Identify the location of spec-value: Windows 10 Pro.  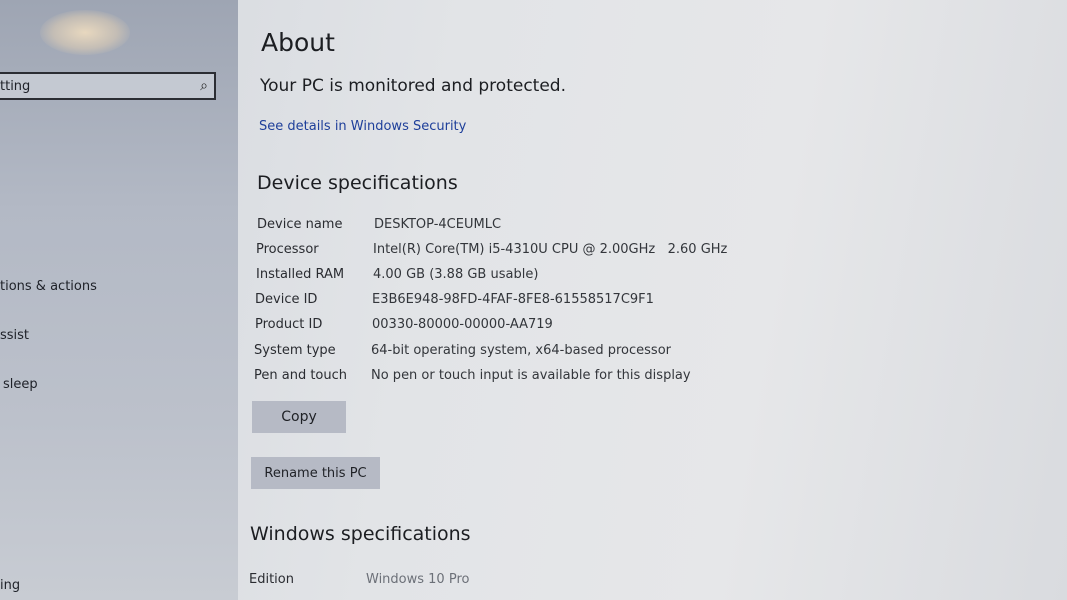
(418, 579).